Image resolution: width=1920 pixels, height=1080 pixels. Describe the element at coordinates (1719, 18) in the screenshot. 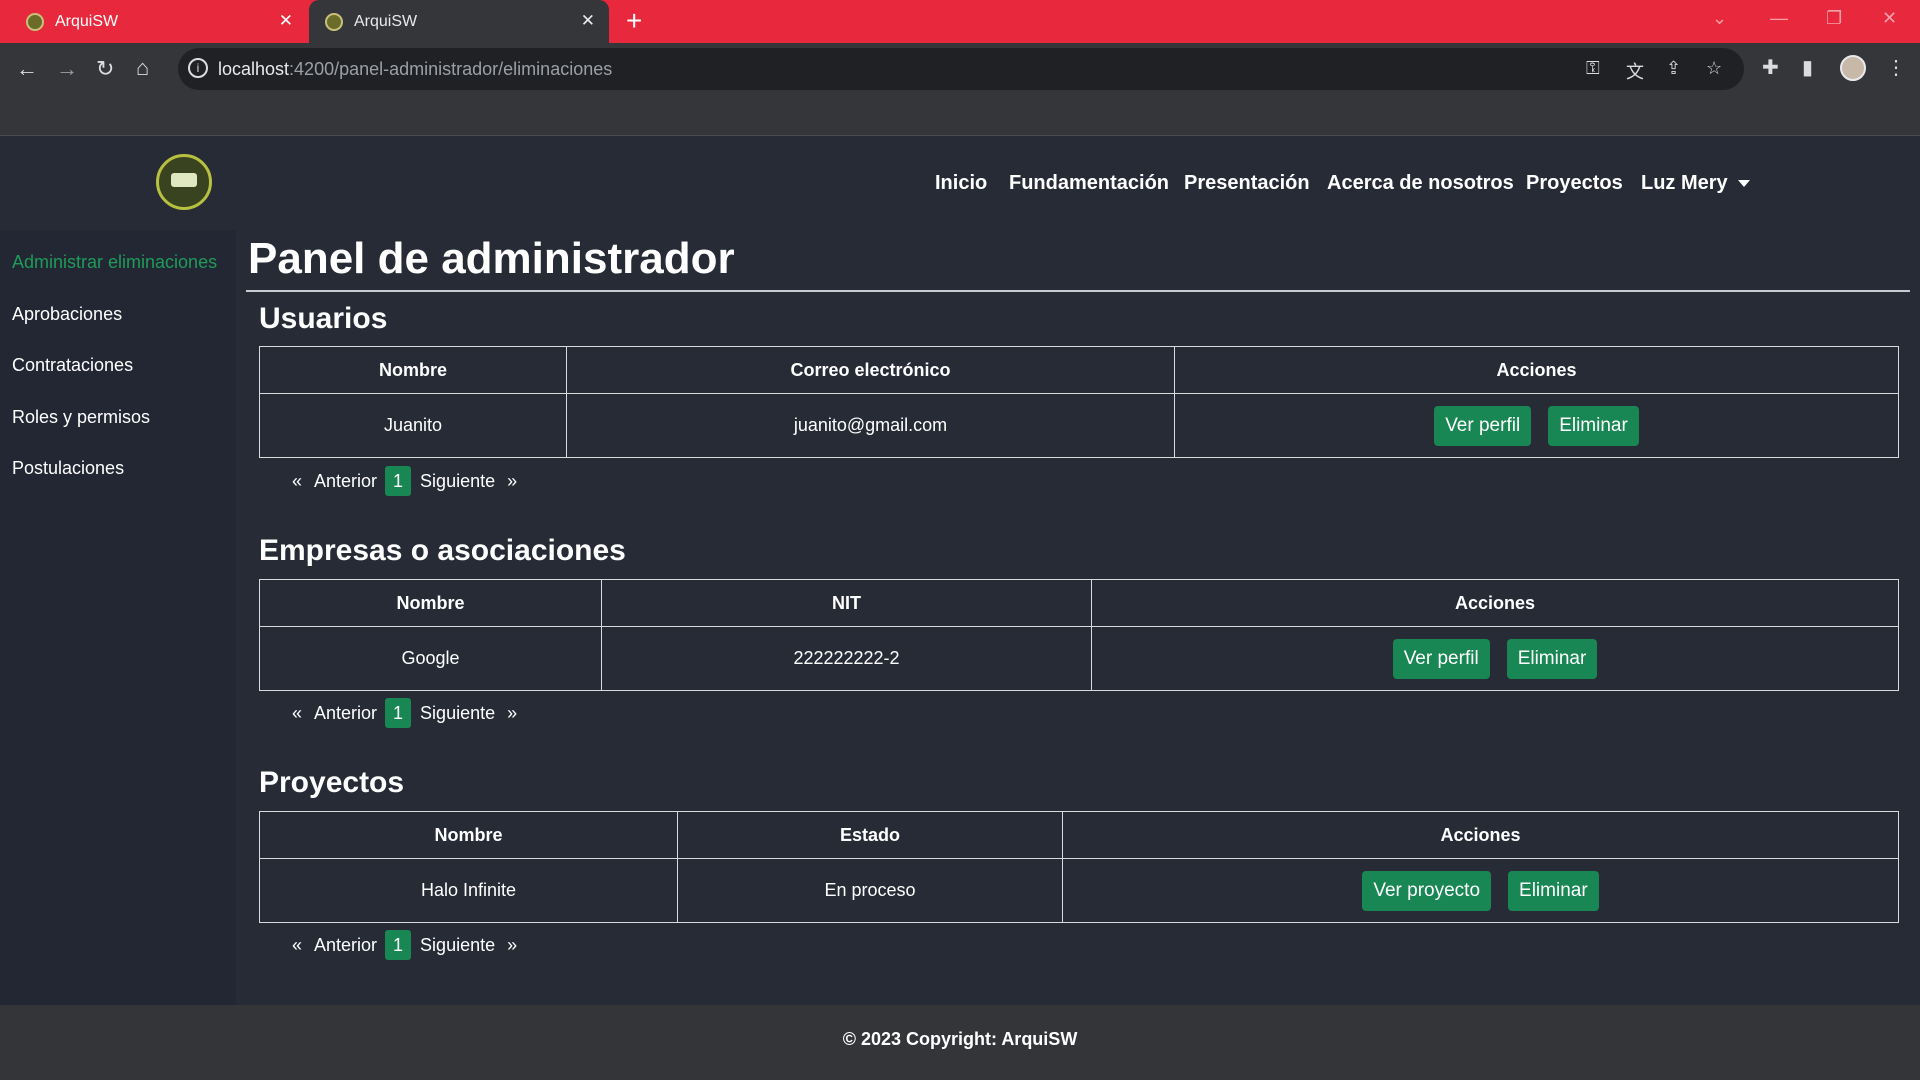

I see `tab-search-icon: ⌄` at that location.